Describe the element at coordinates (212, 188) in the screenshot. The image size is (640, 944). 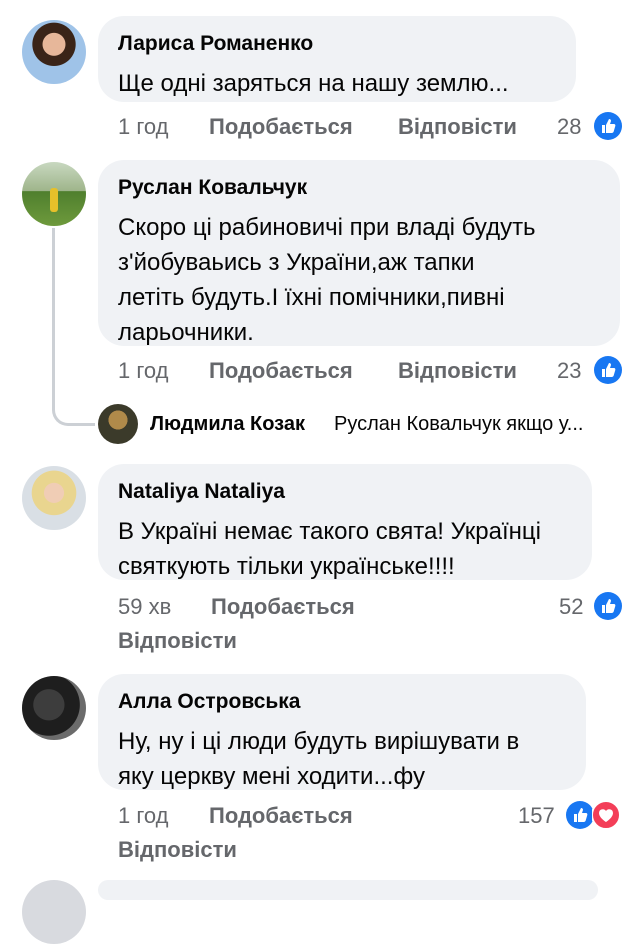
I see `comment-author: Руслан Ковальчук` at that location.